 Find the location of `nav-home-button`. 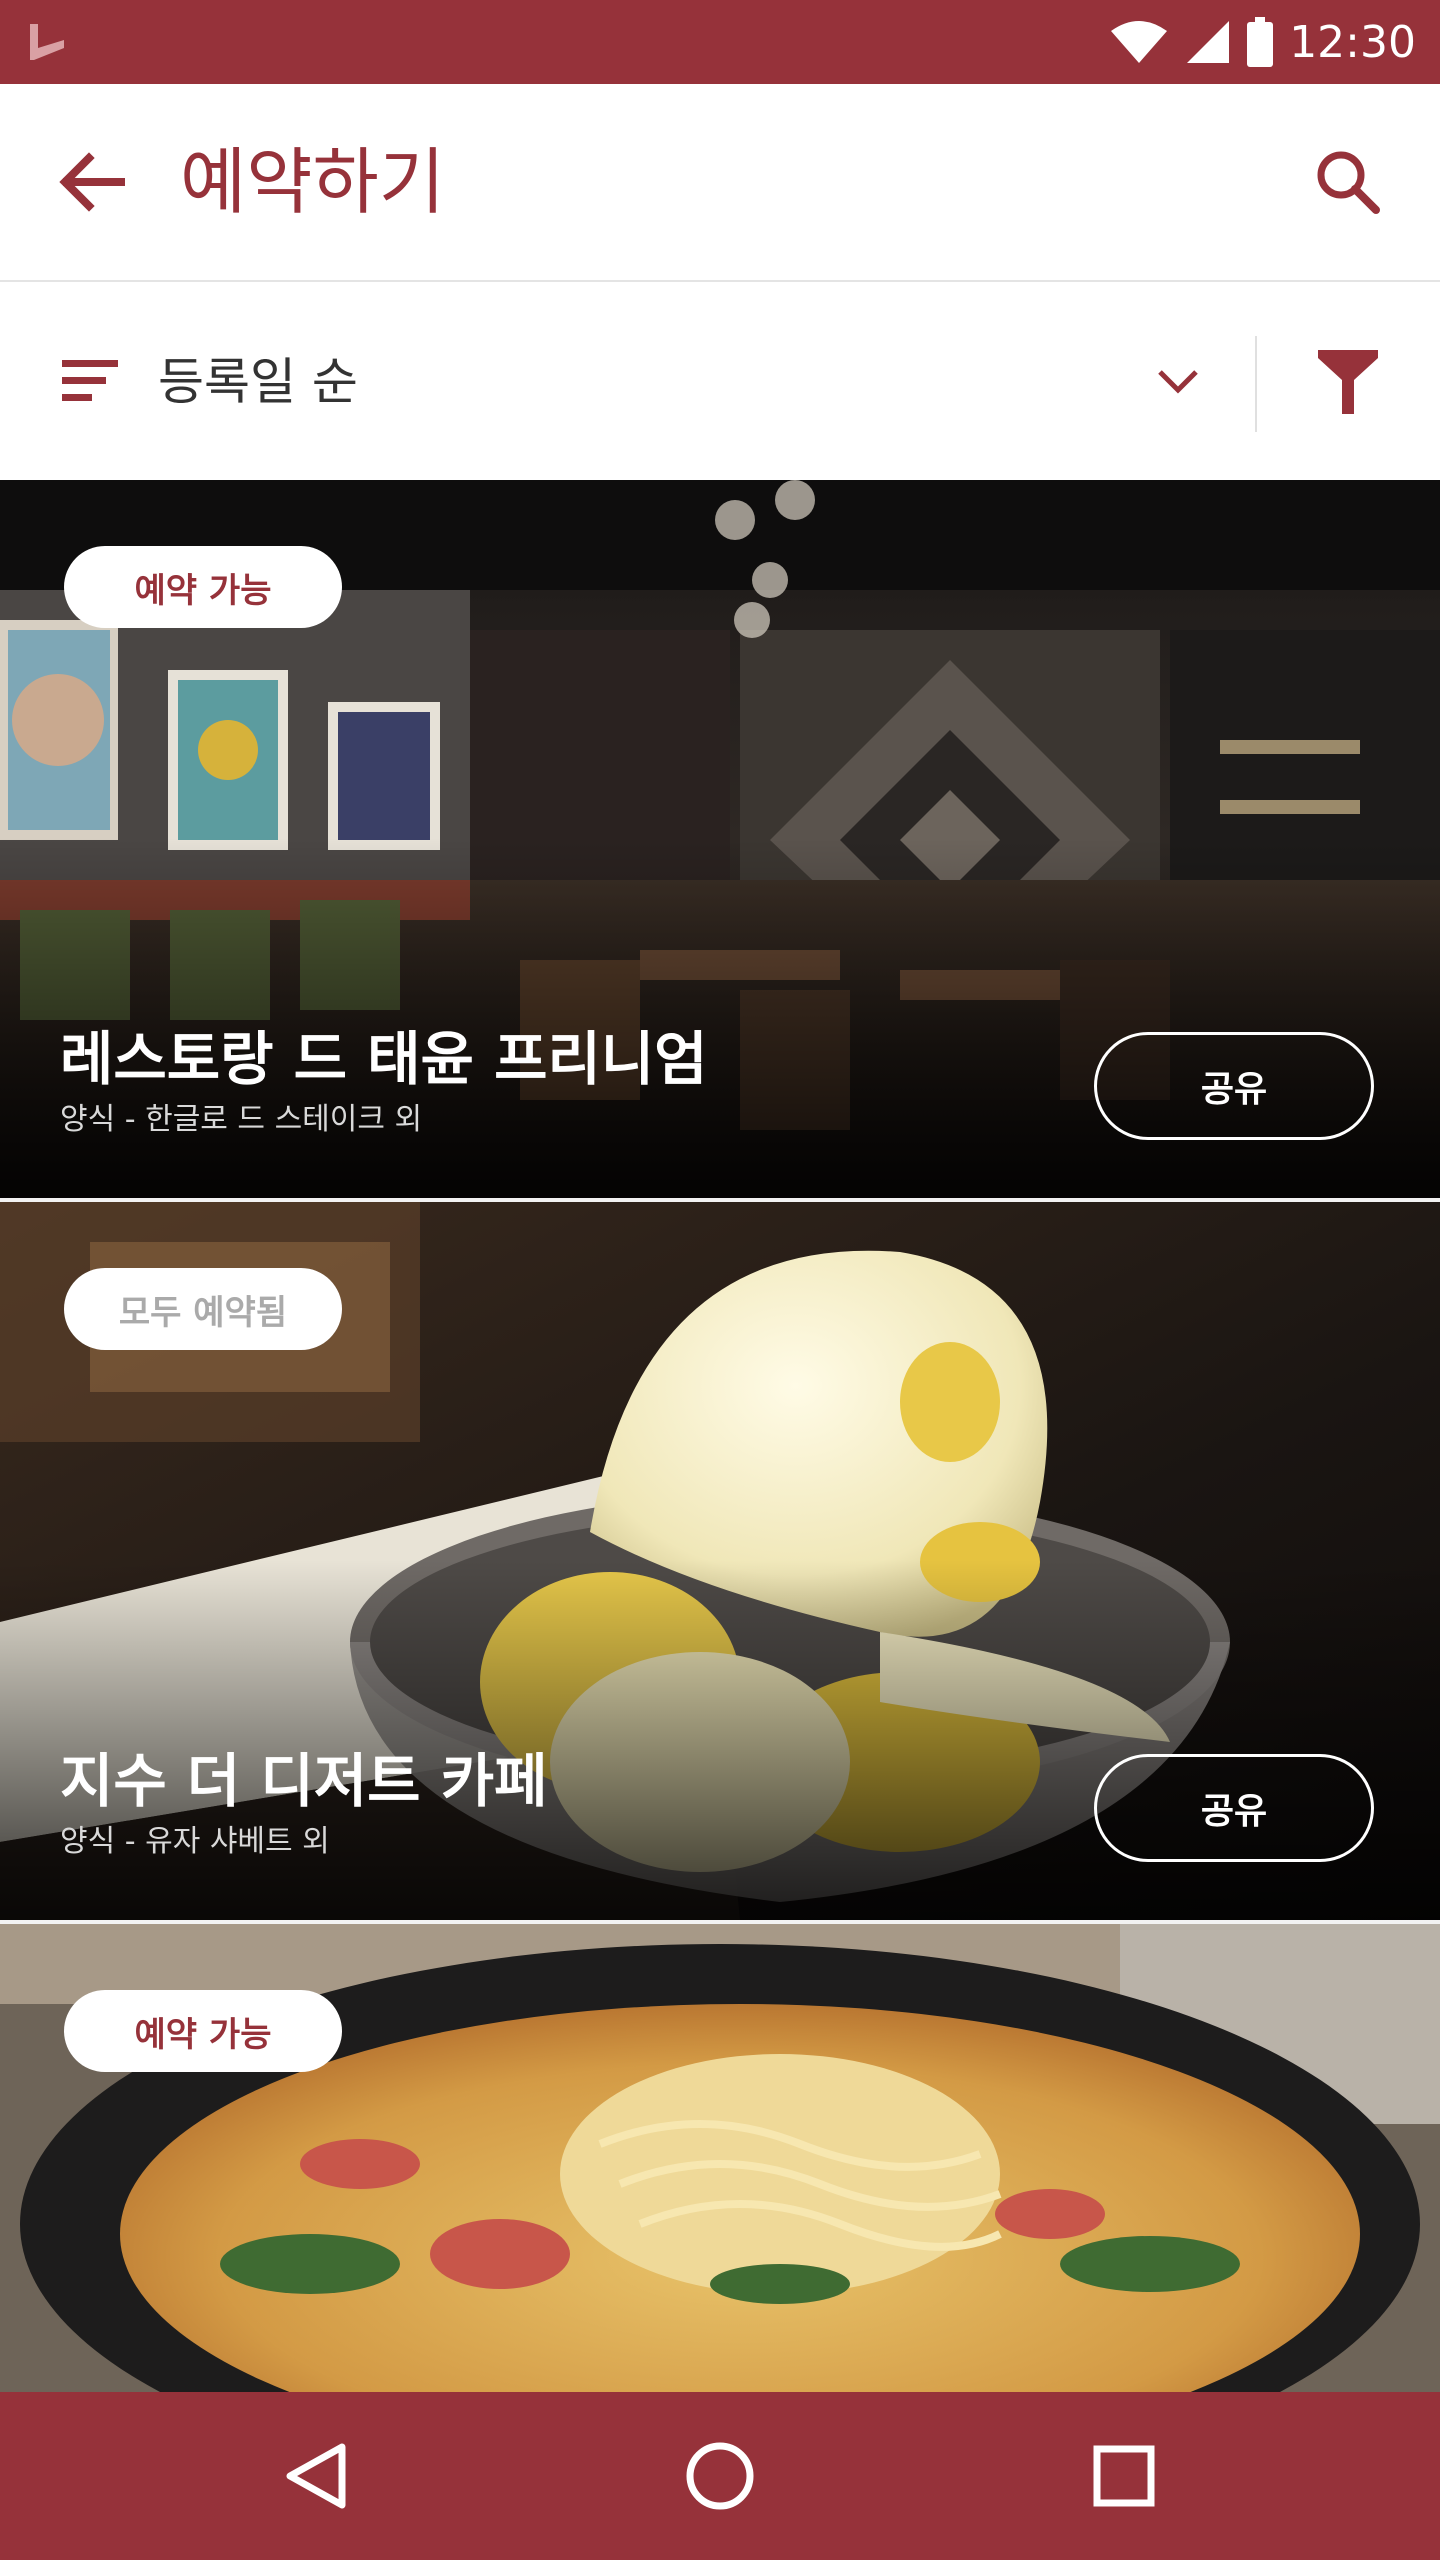

nav-home-button is located at coordinates (720, 2476).